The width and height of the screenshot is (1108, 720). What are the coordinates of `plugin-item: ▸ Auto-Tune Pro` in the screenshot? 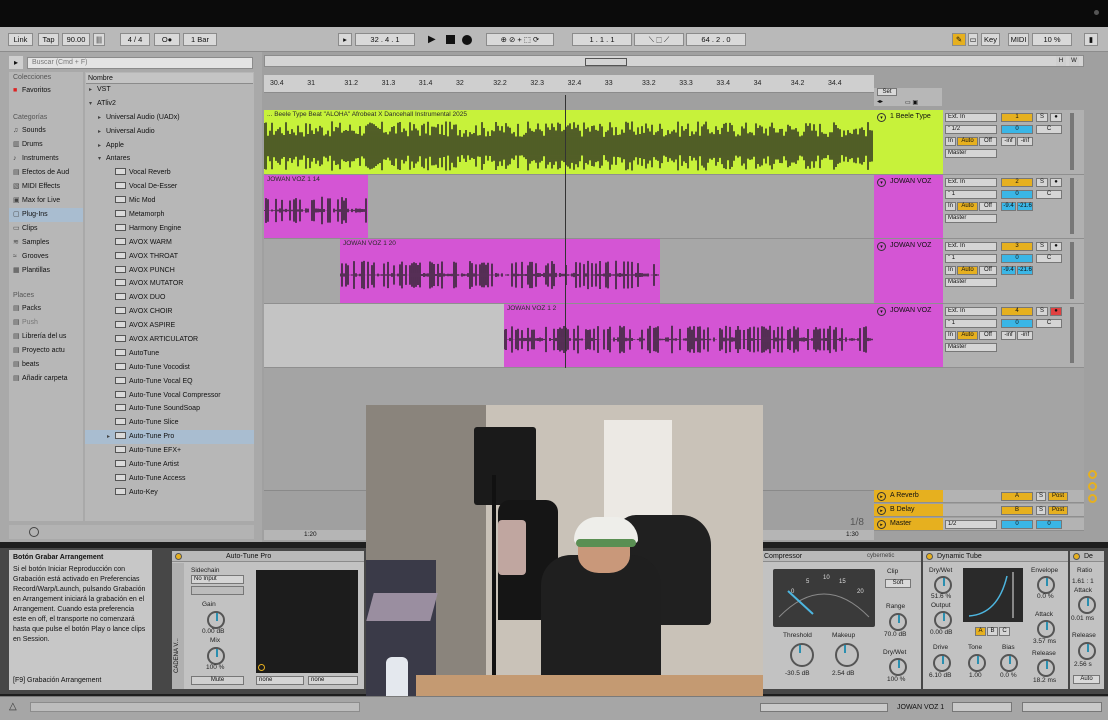 It's located at (169, 437).